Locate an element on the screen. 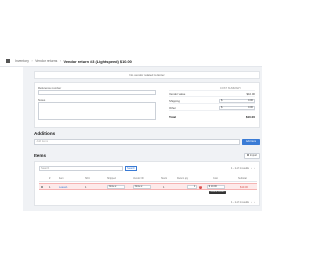  row-stock: 1 is located at coordinates (164, 187).